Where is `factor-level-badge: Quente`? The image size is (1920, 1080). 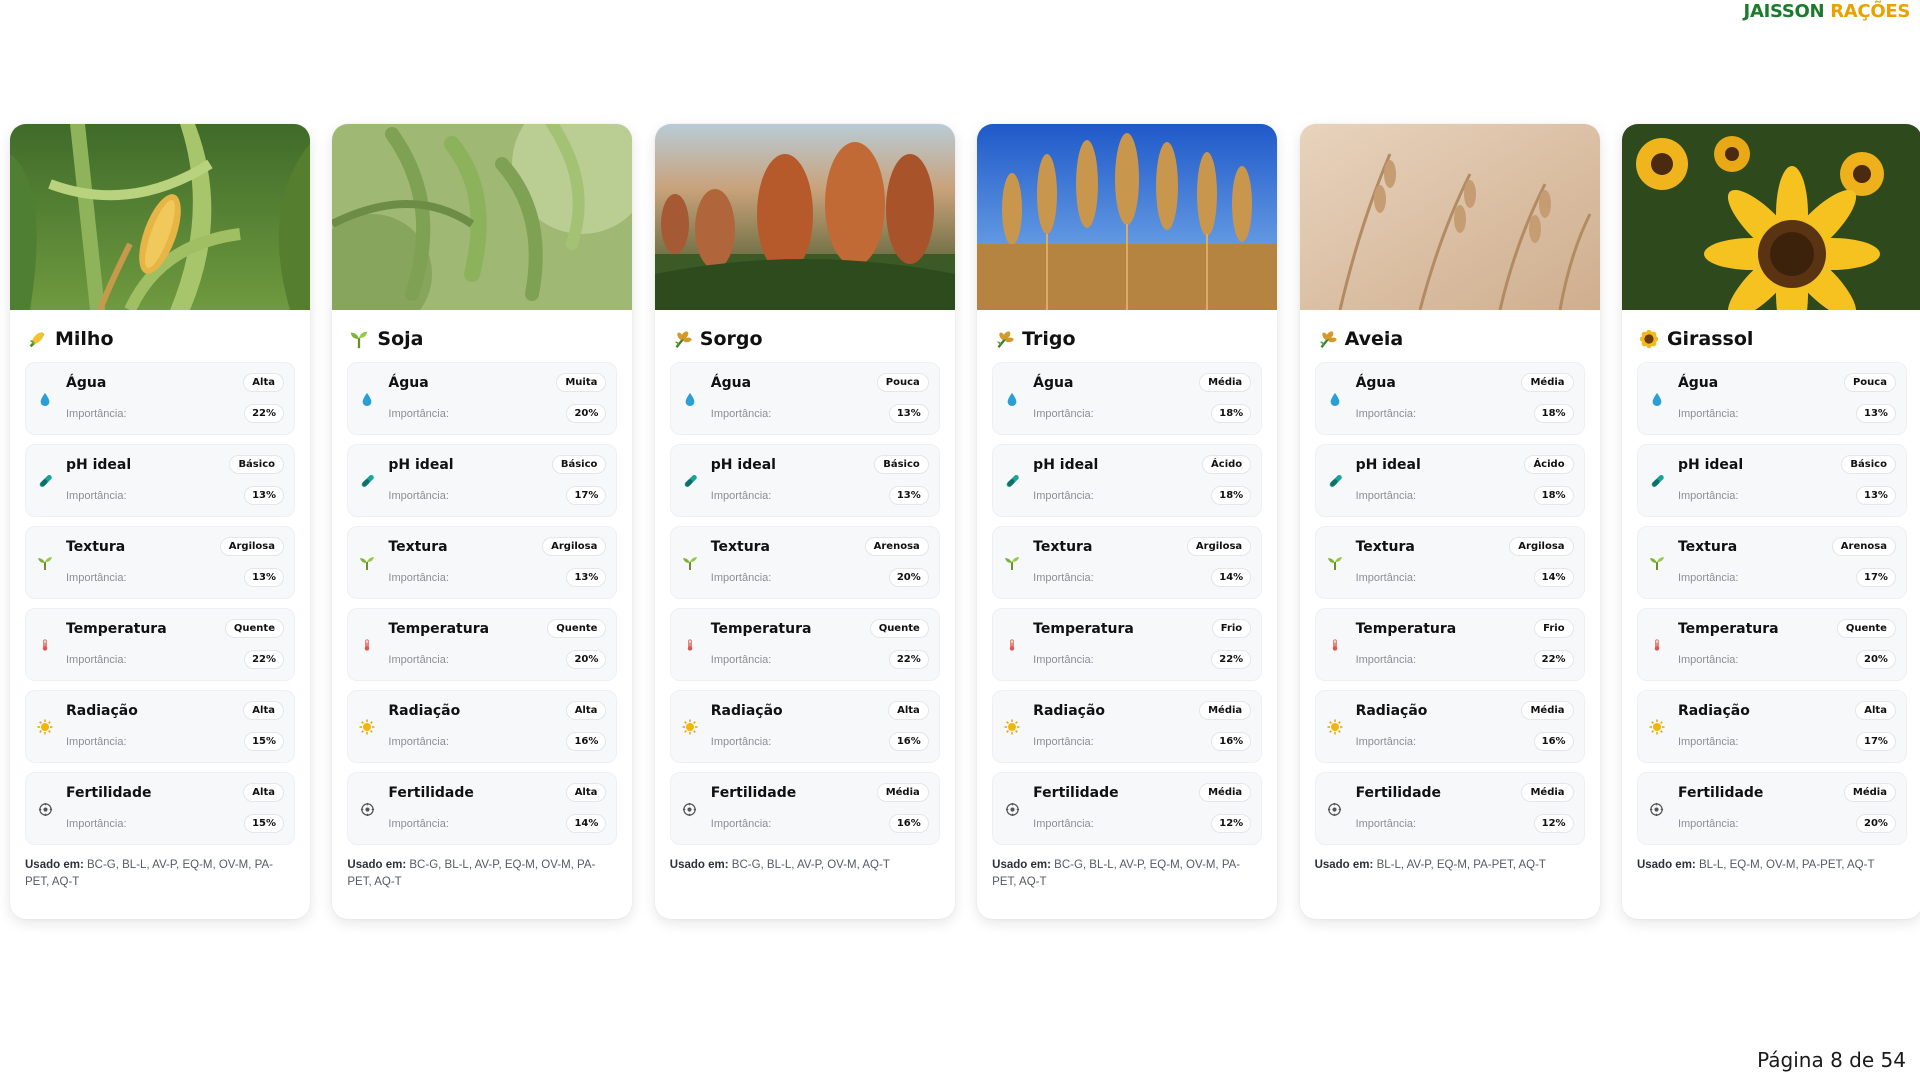 factor-level-badge: Quente is located at coordinates (254, 628).